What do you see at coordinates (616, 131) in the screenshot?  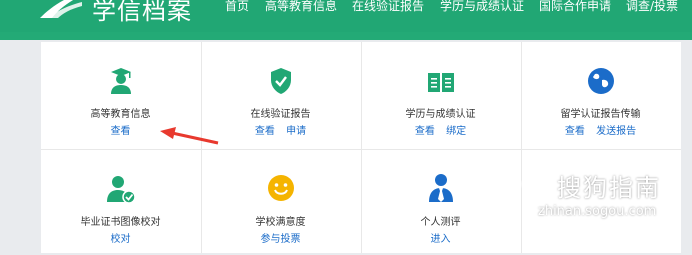 I see `send-report-link: 发送报告` at bounding box center [616, 131].